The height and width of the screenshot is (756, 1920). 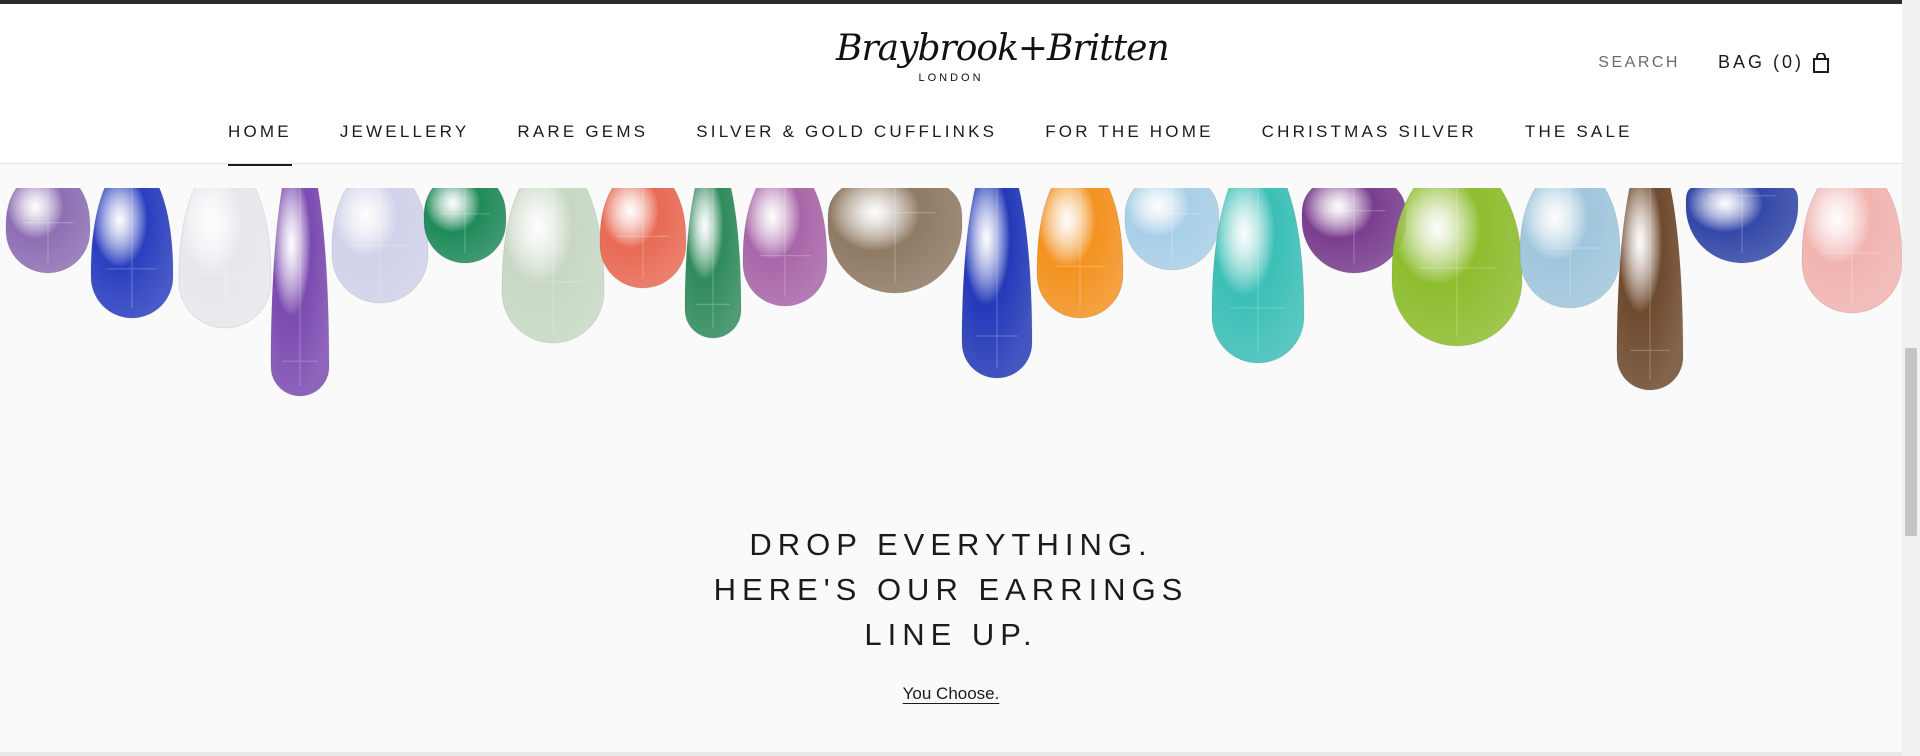 I want to click on headline-line-2: HERE'S OUR EARRINGS, so click(x=951, y=589).